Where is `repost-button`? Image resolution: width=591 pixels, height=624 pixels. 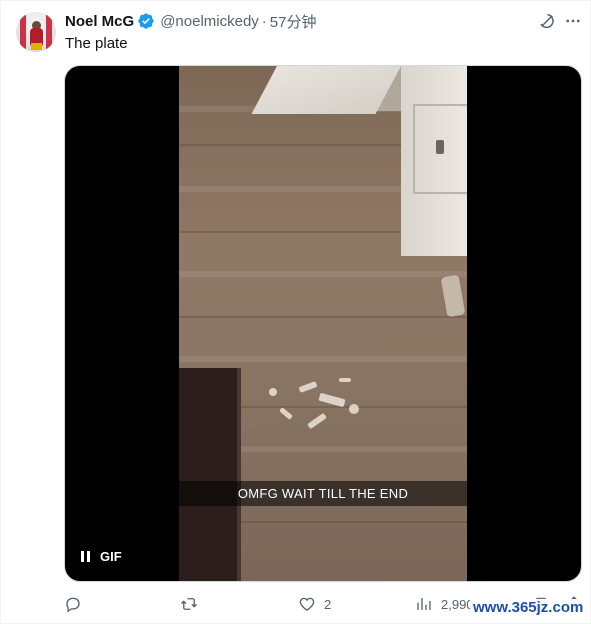 repost-button is located at coordinates (193, 604).